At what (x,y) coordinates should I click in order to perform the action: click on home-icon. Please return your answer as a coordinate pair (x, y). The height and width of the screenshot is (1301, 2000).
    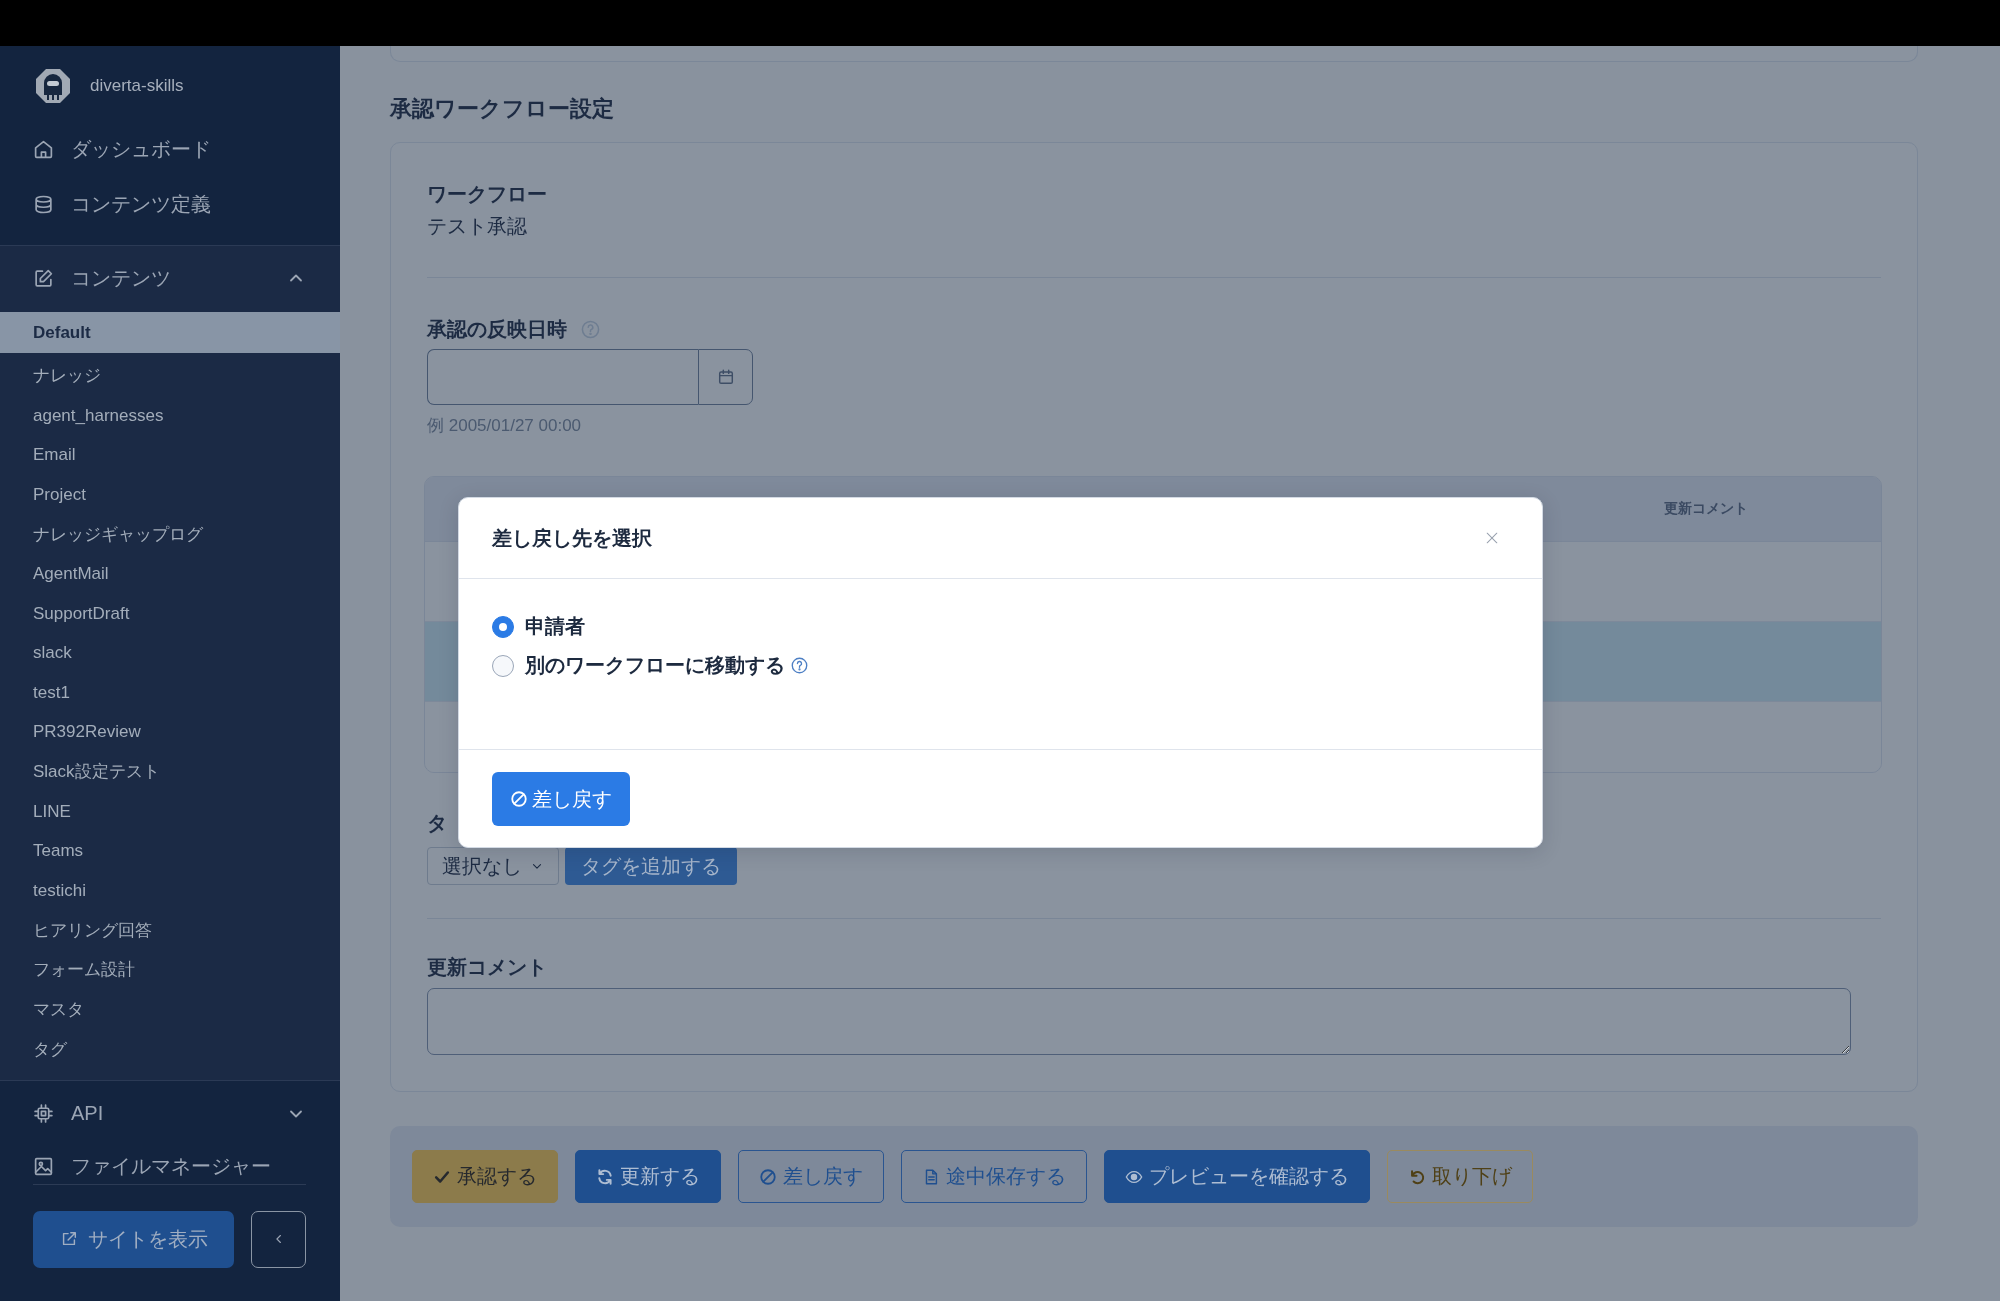
    Looking at the image, I should click on (43, 149).